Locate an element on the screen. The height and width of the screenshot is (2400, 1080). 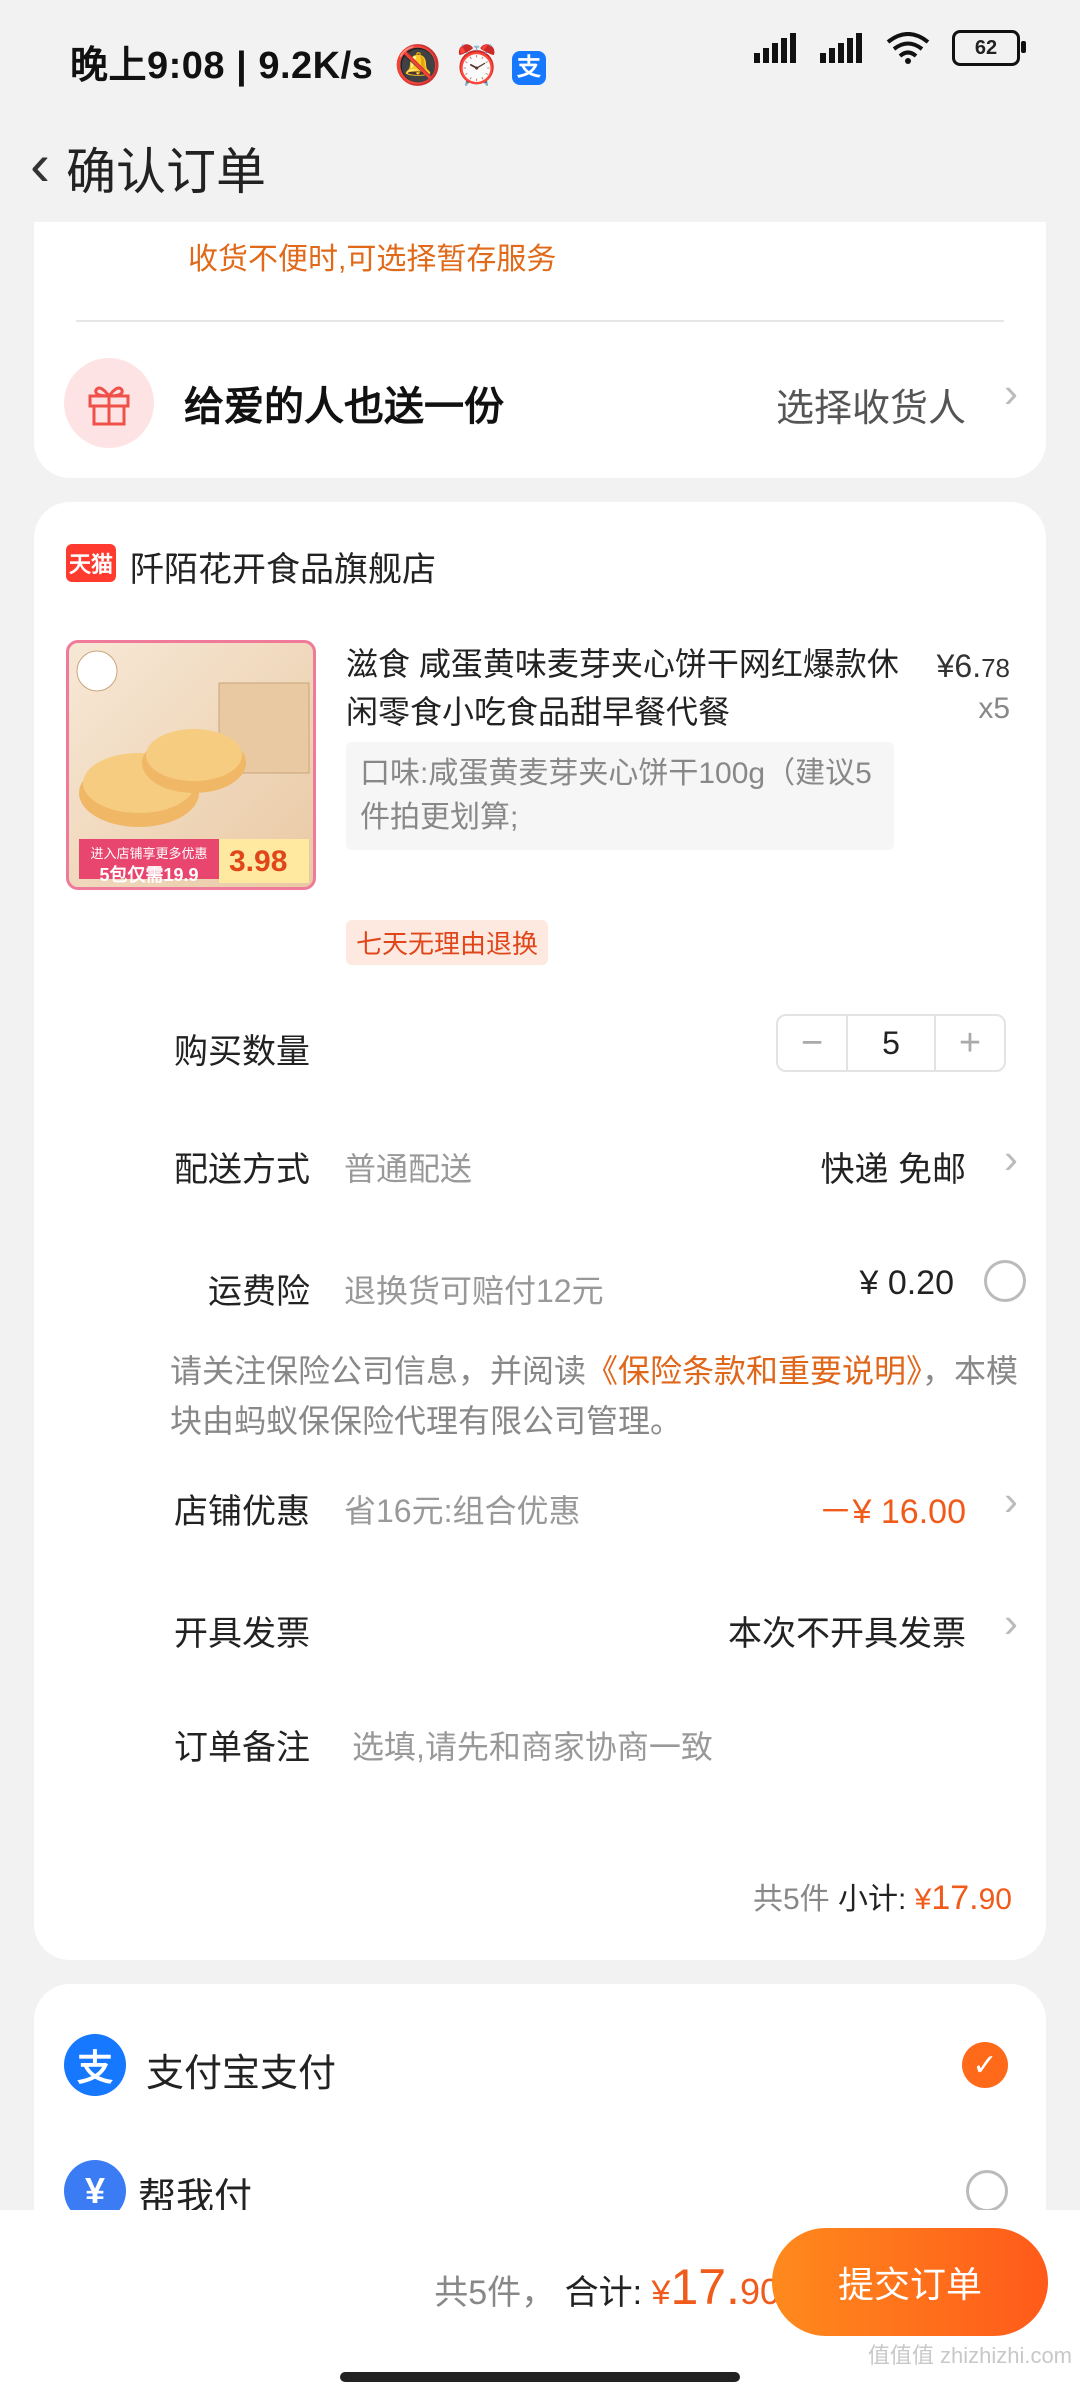
price-dec: 78 is located at coordinates (995, 668).